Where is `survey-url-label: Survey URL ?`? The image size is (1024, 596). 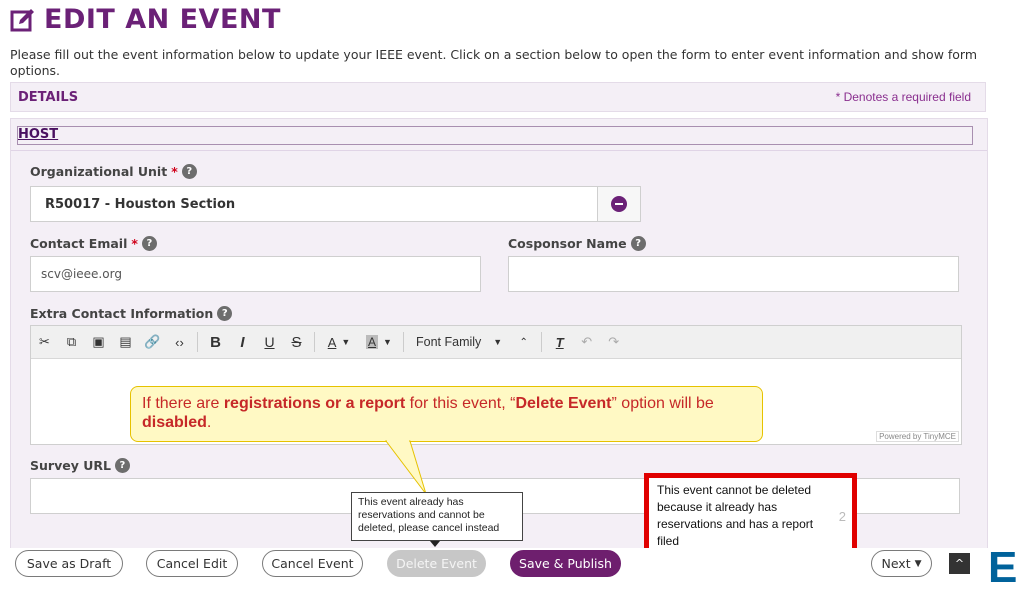
survey-url-label: Survey URL ? is located at coordinates (80, 465).